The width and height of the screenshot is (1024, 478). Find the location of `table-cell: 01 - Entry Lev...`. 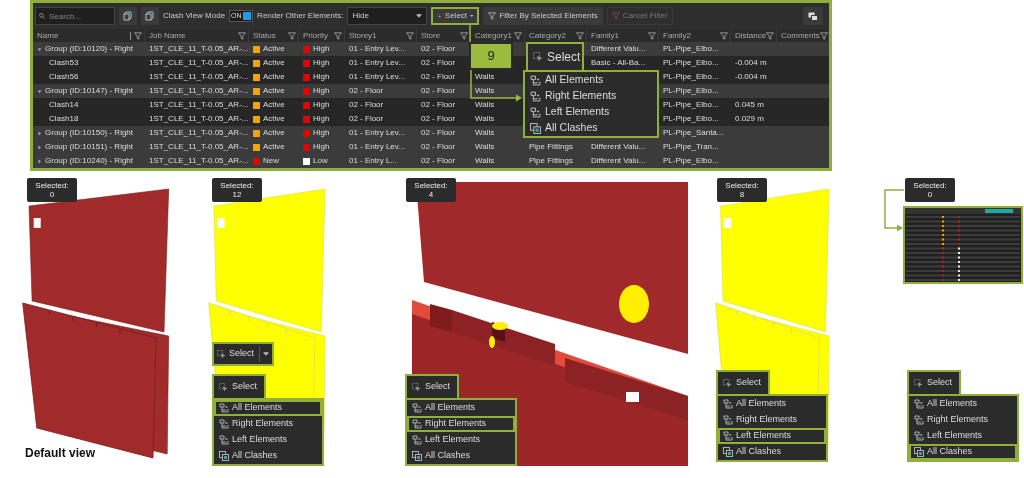

table-cell: 01 - Entry Lev... is located at coordinates (377, 63).